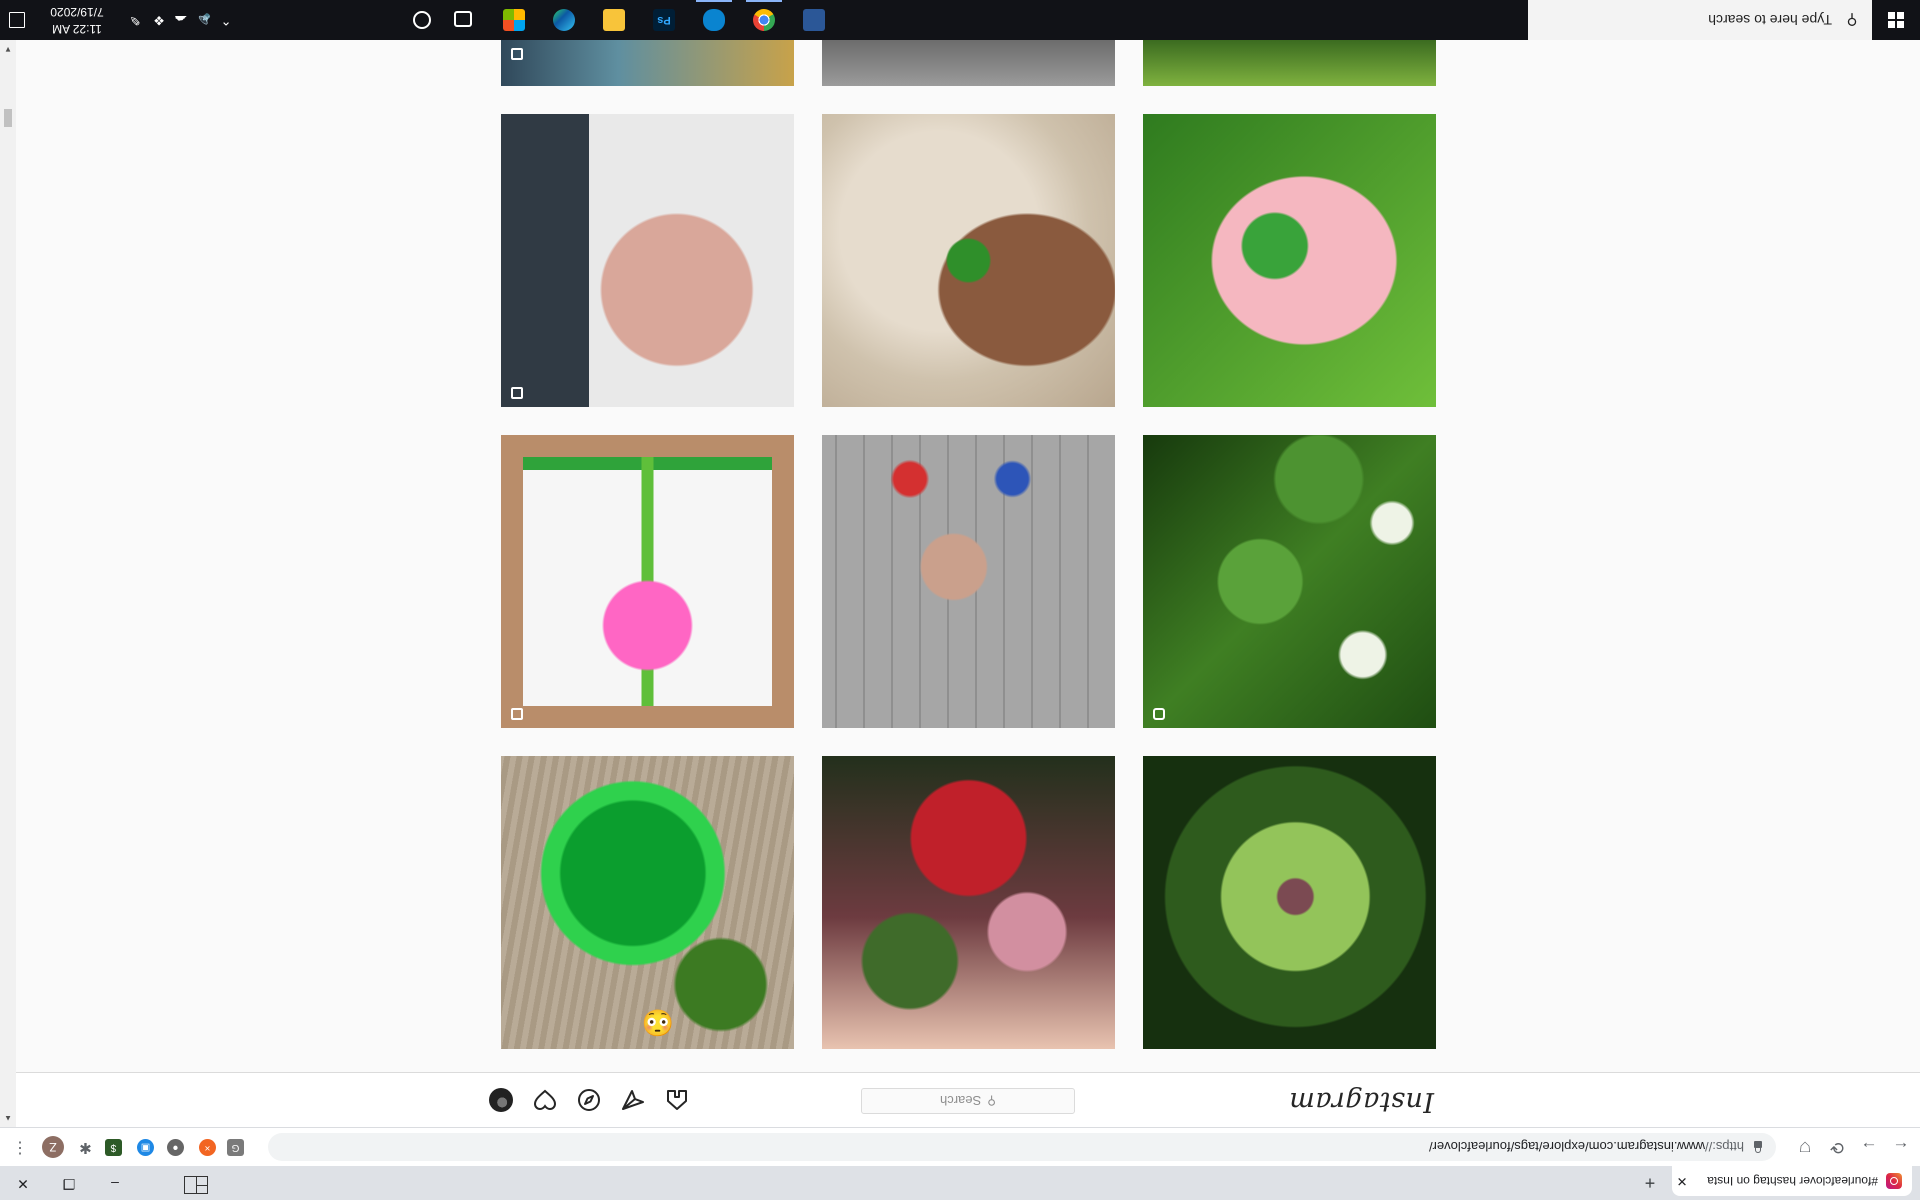 Image resolution: width=1920 pixels, height=1200 pixels. Describe the element at coordinates (814, 20) in the screenshot. I see `people-icon` at that location.